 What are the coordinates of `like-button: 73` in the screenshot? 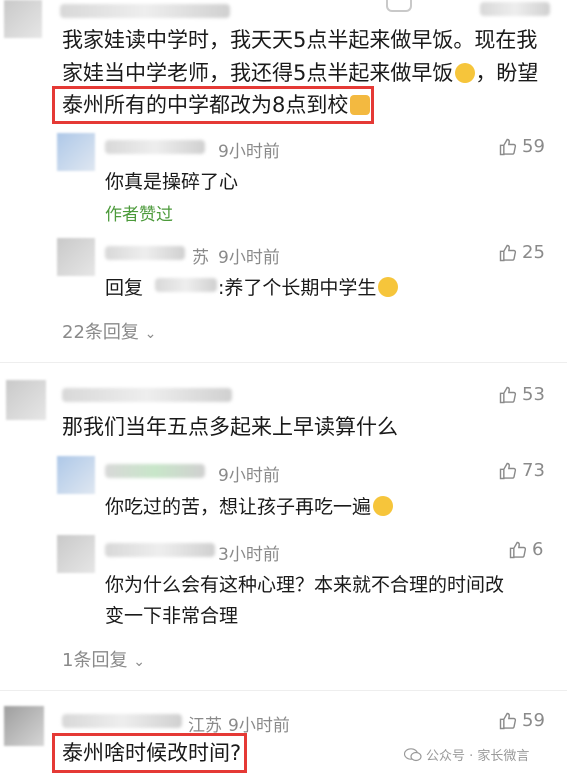 It's located at (521, 470).